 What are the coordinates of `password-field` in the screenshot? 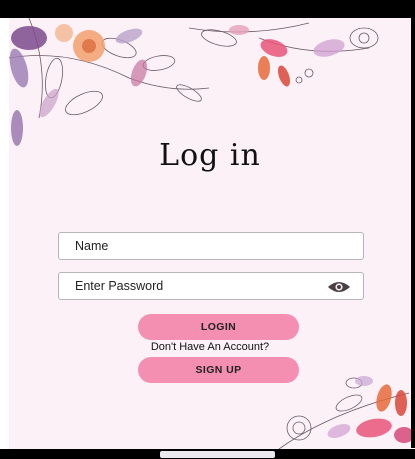 It's located at (211, 286).